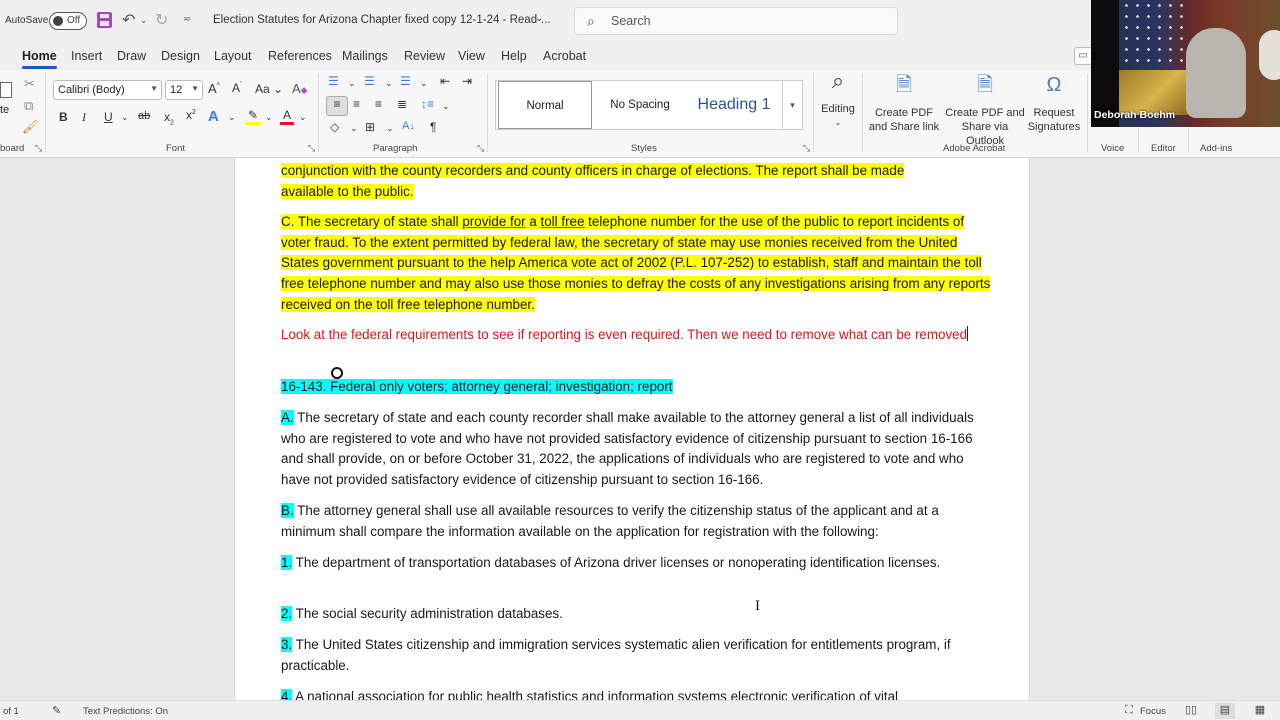 This screenshot has width=1280, height=720. Describe the element at coordinates (480, 148) in the screenshot. I see `paragraph-launcher-icon: ⤡` at that location.